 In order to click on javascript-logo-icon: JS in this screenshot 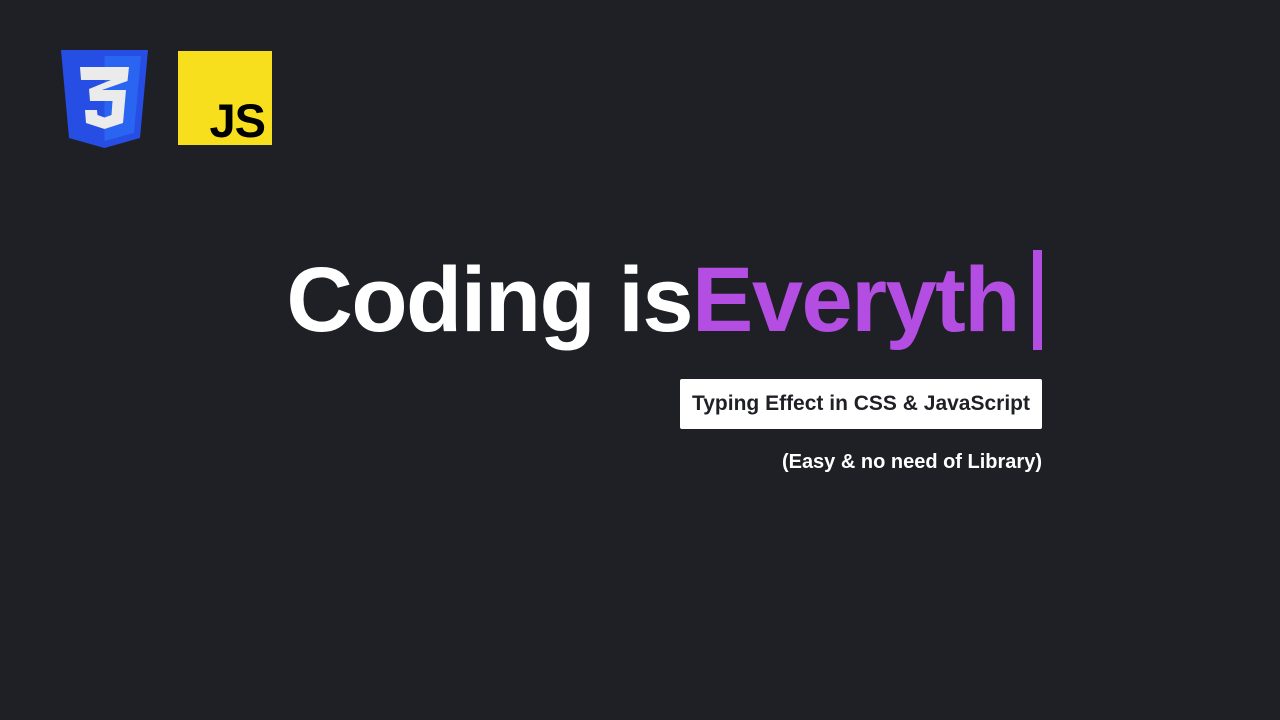, I will do `click(225, 98)`.